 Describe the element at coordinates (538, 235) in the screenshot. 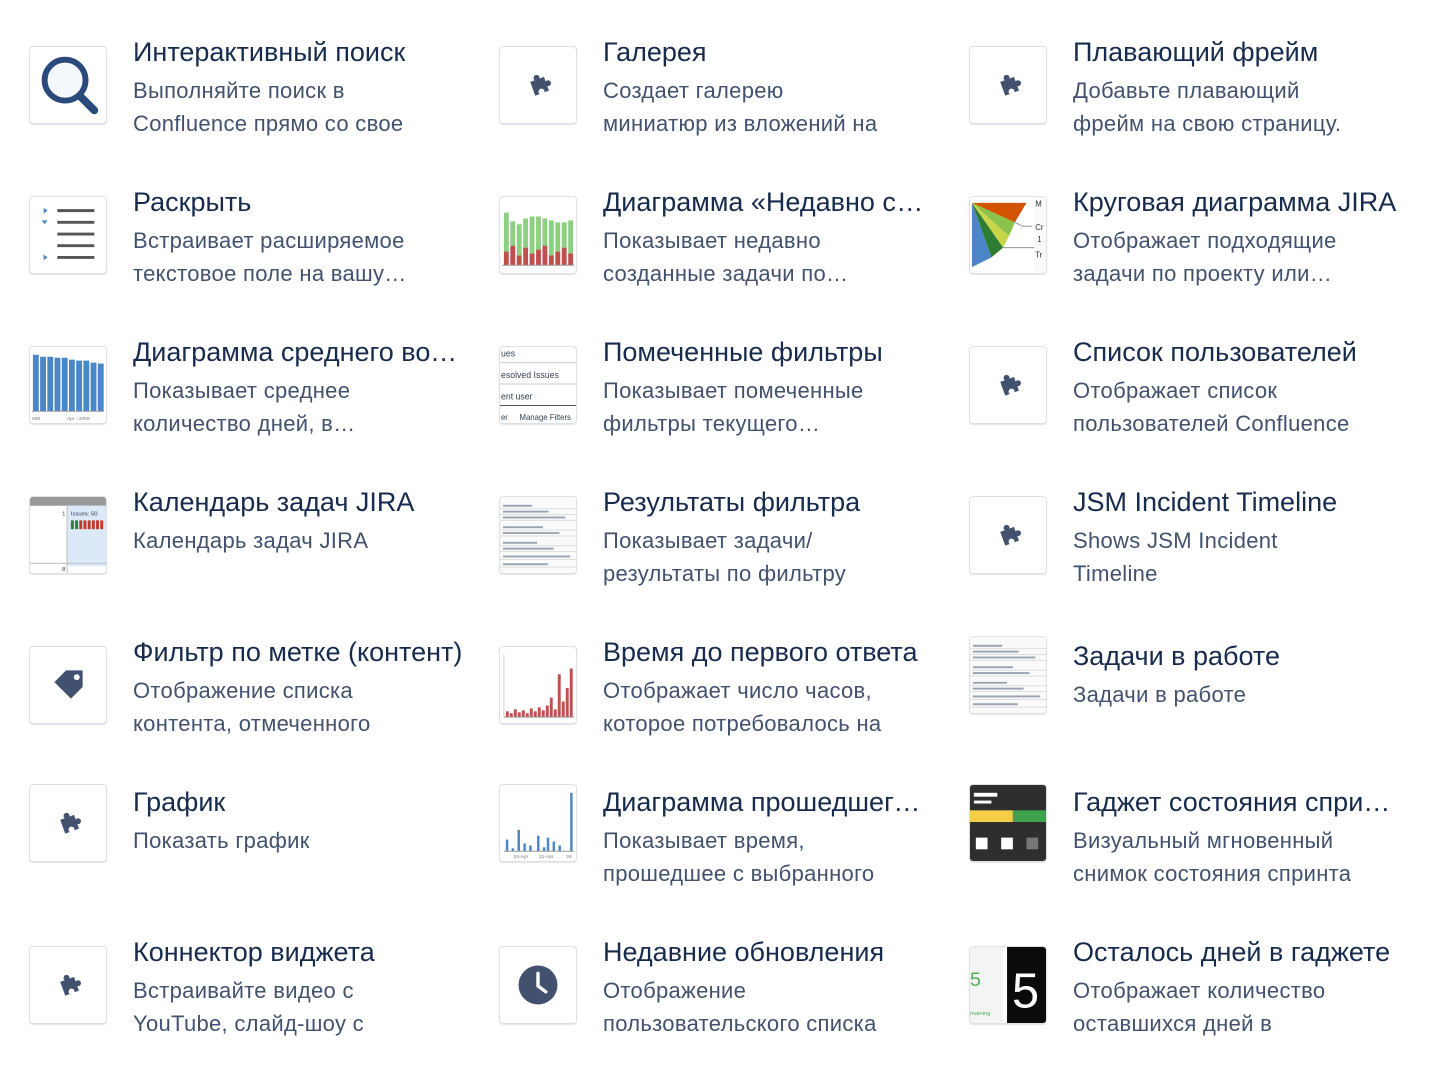

I see `stacked-bar-chart-icon` at that location.